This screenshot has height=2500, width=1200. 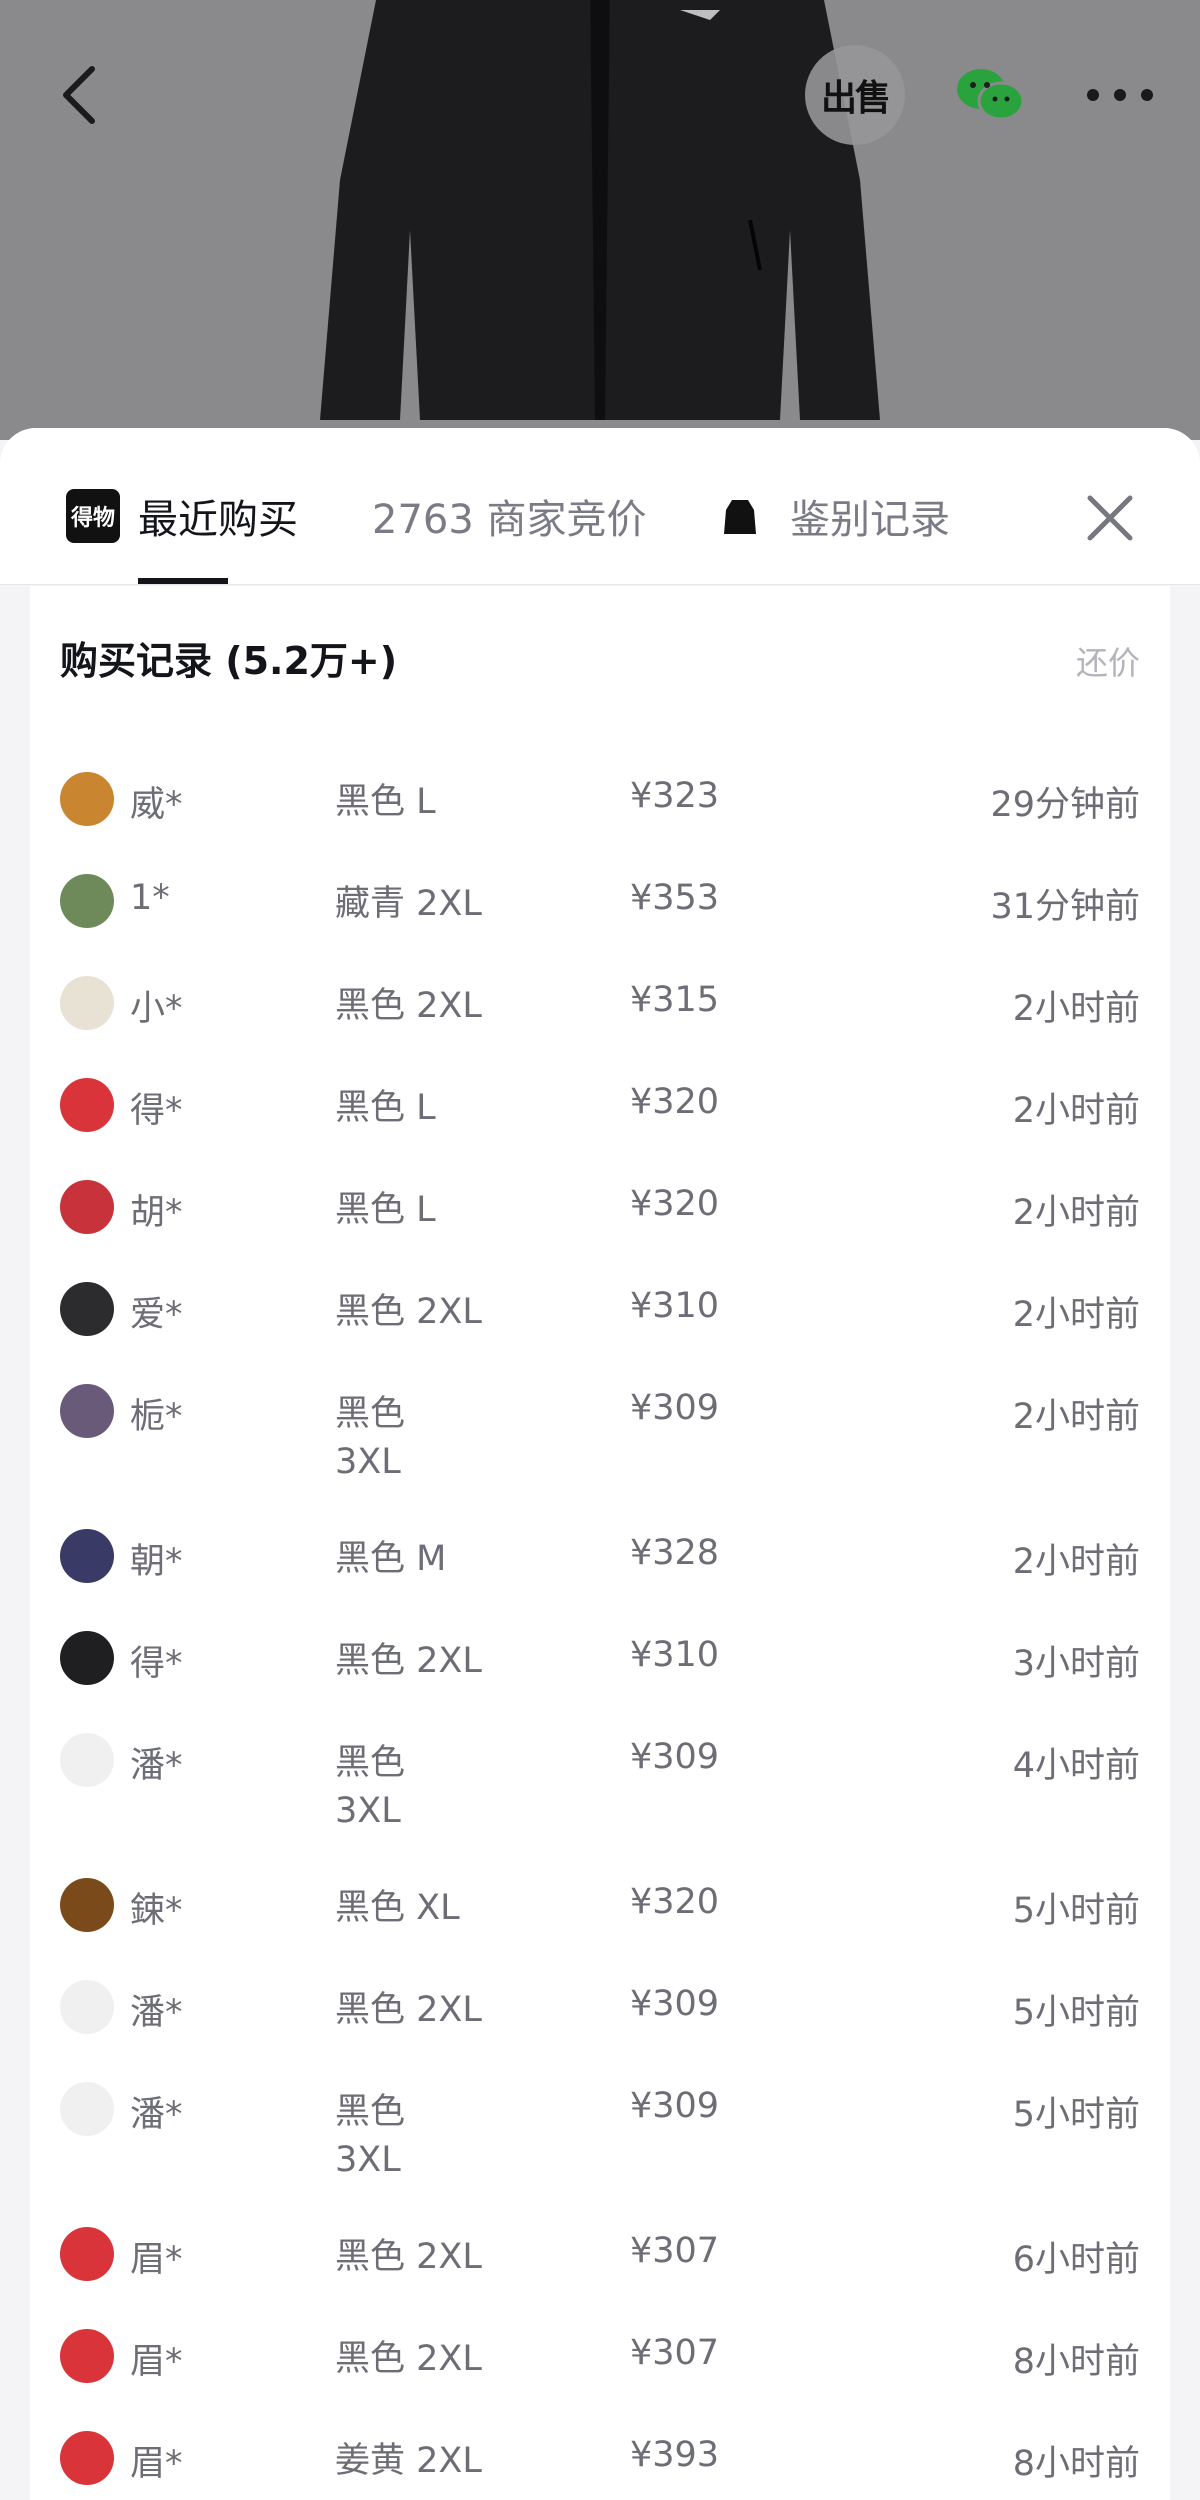 I want to click on tab-recent-label: 最近购买, so click(x=218, y=520).